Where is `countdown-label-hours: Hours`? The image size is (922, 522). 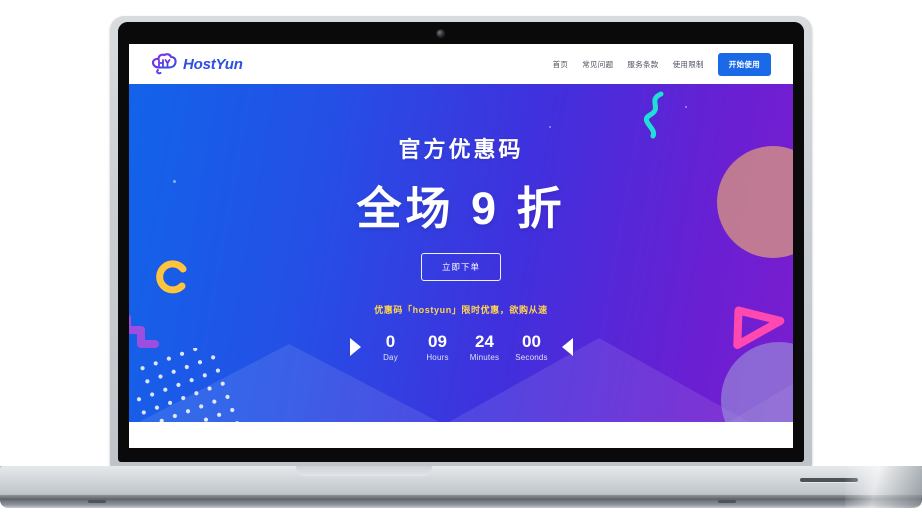 countdown-label-hours: Hours is located at coordinates (437, 357).